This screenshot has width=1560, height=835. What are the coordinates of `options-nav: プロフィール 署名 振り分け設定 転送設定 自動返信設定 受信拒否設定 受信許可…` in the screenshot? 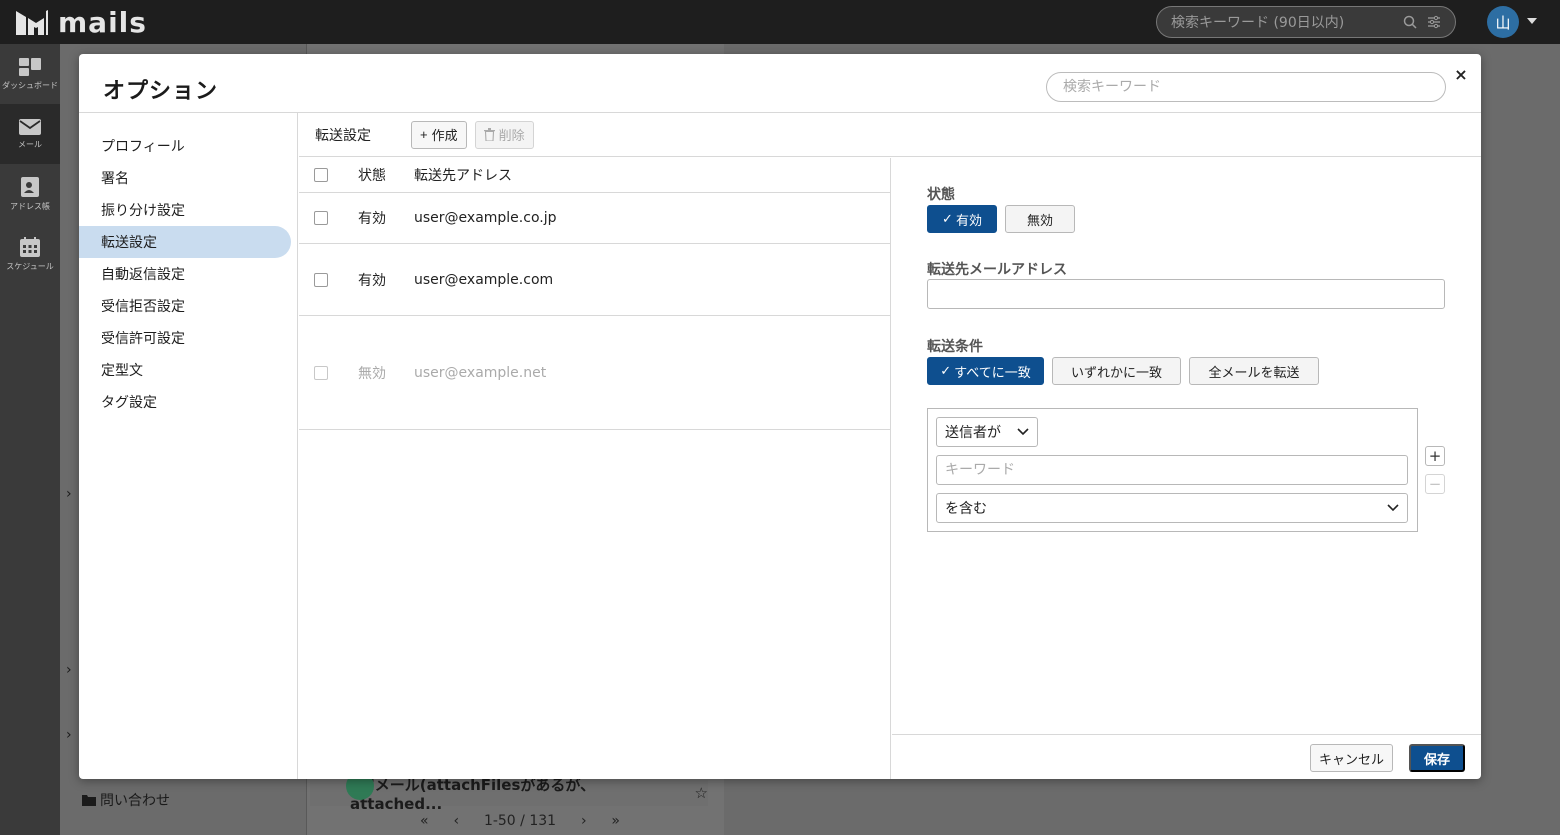 It's located at (188, 446).